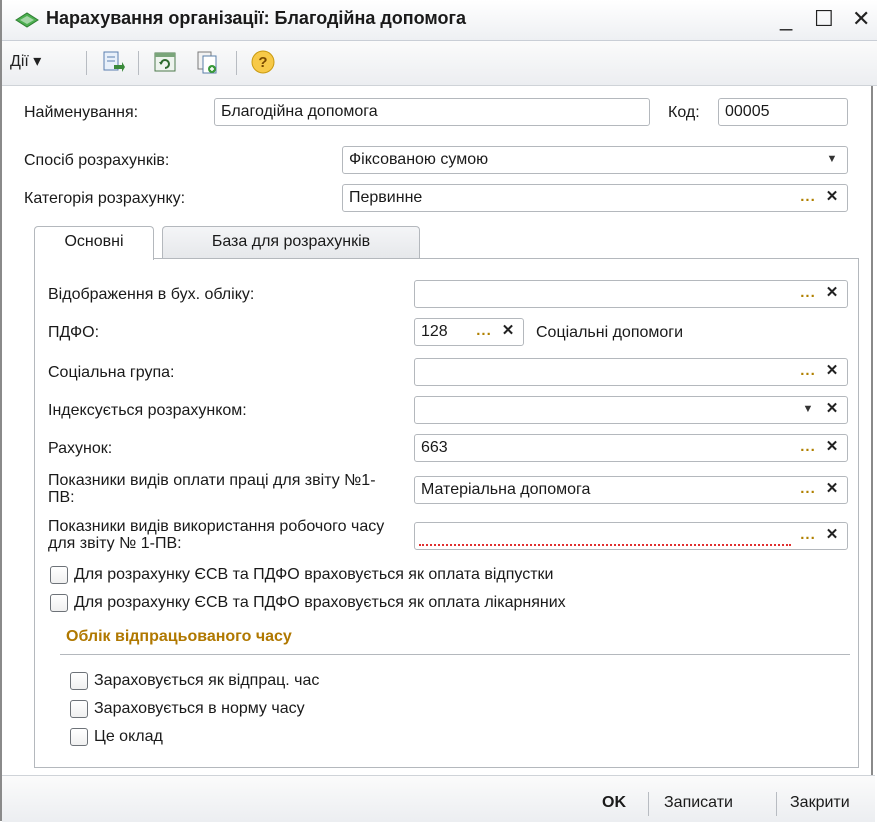 The image size is (877, 823). I want to click on calc-method-label: Спосіб розрахунків:, so click(97, 160).